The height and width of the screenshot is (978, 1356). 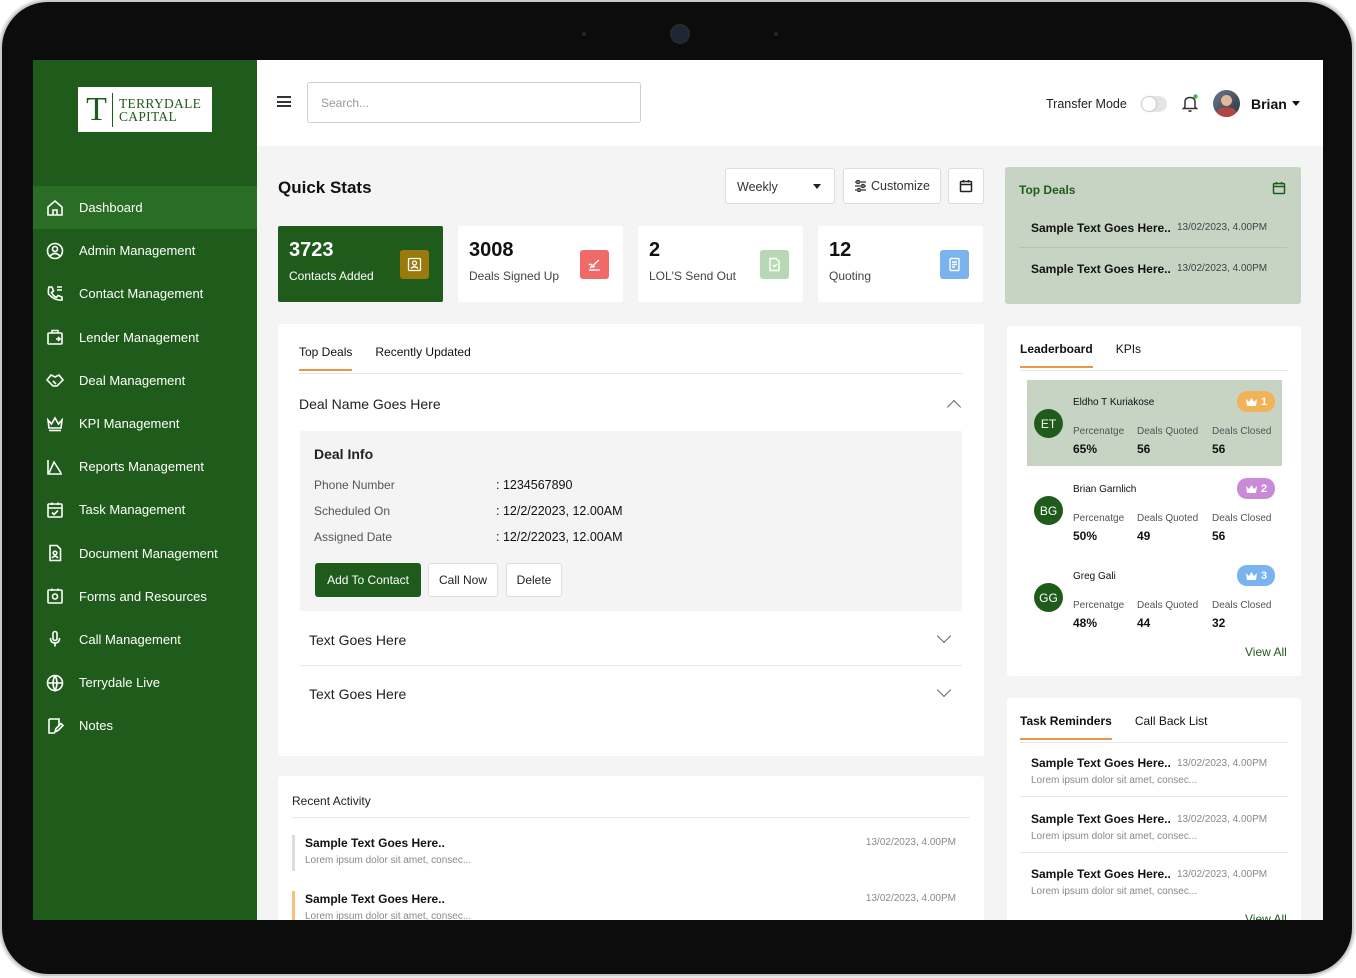 What do you see at coordinates (145, 250) in the screenshot?
I see `sidebar-item-admin: Admin Management` at bounding box center [145, 250].